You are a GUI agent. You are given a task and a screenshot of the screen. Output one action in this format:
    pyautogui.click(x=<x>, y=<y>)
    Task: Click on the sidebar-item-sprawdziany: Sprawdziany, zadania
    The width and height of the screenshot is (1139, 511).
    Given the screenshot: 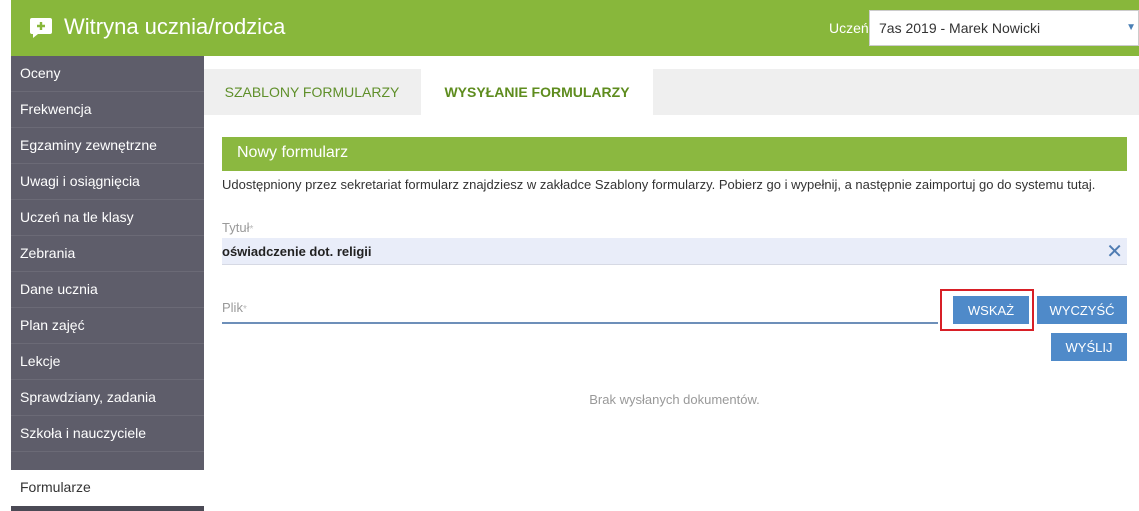 What is the action you would take?
    pyautogui.click(x=107, y=398)
    